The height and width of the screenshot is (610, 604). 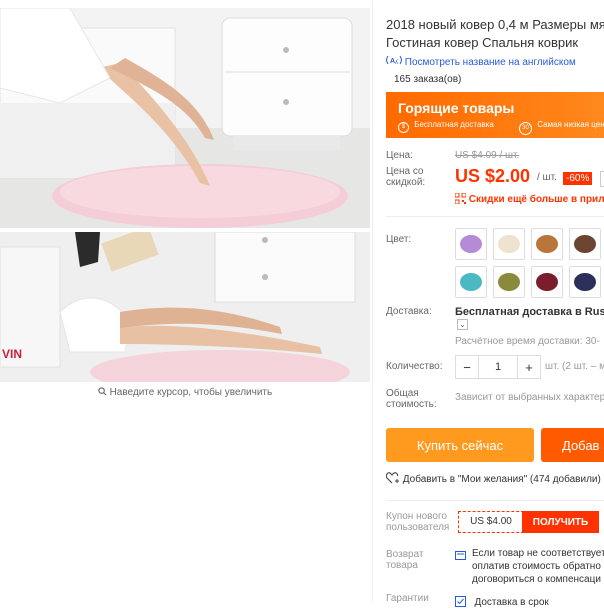 I want to click on discount-badge: -60%, so click(x=578, y=178).